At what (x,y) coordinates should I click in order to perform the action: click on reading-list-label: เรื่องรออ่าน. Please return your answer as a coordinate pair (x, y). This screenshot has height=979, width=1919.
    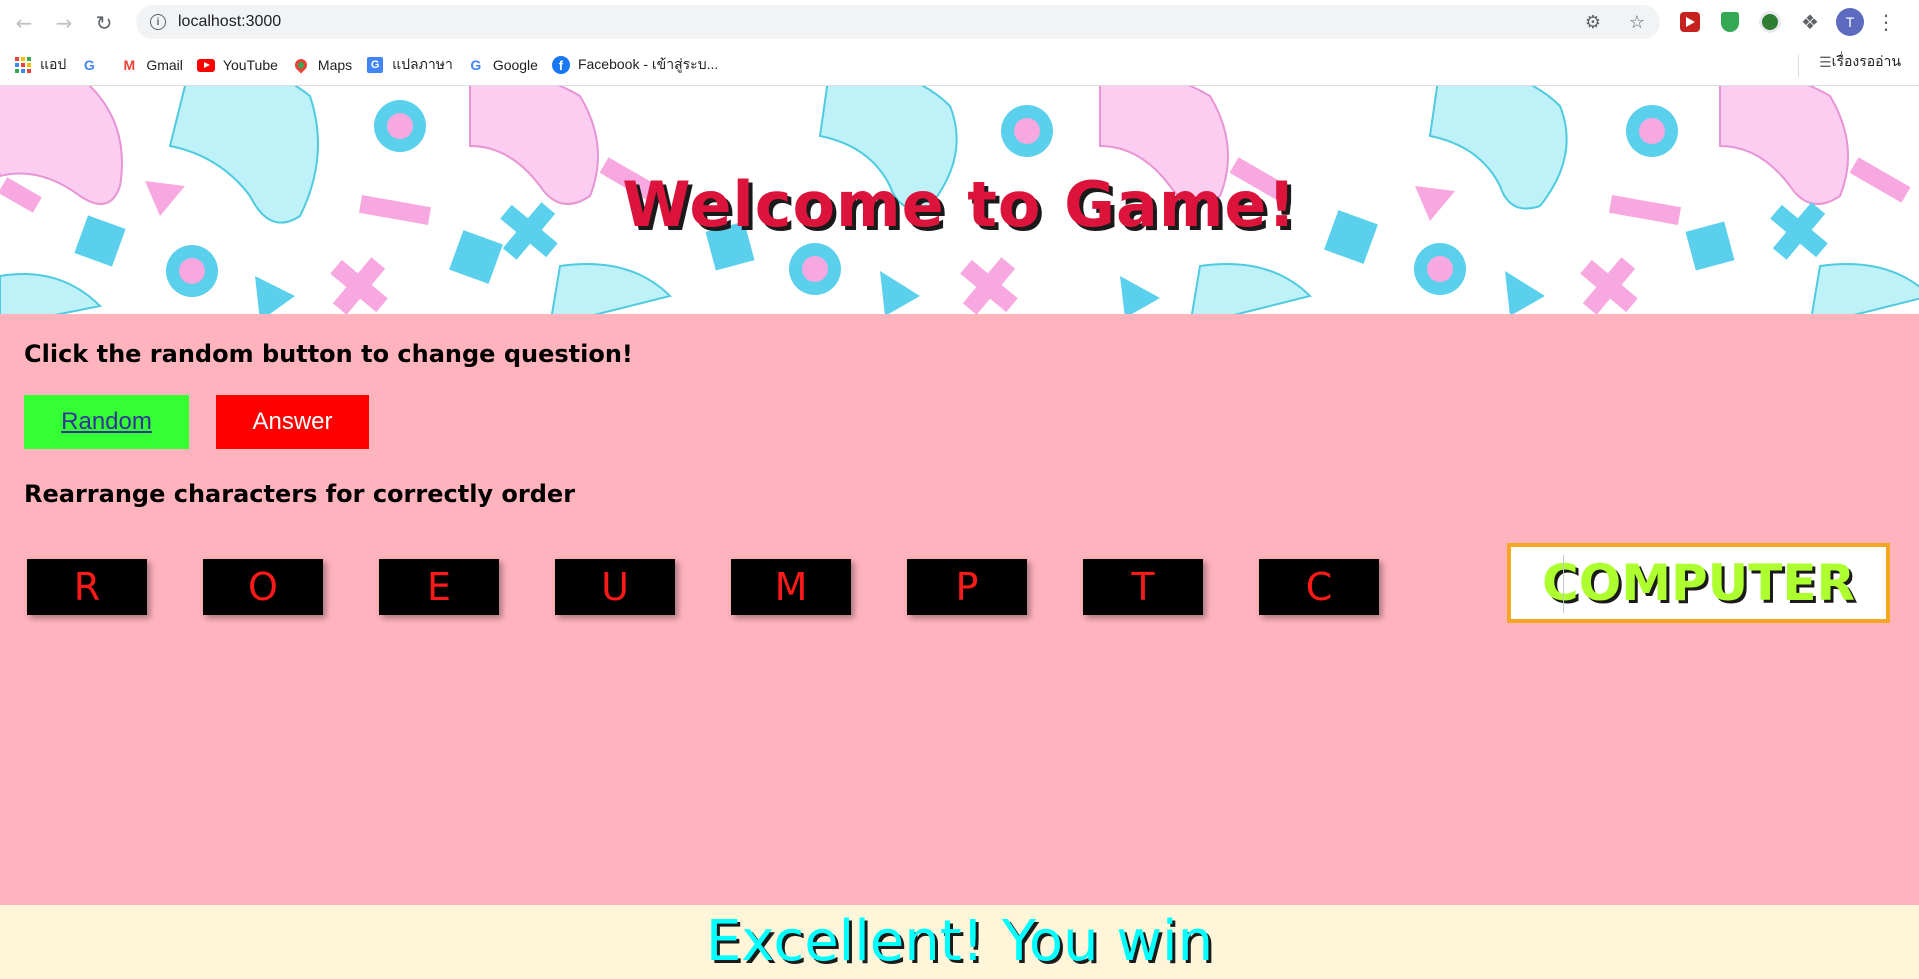
    Looking at the image, I should click on (1866, 61).